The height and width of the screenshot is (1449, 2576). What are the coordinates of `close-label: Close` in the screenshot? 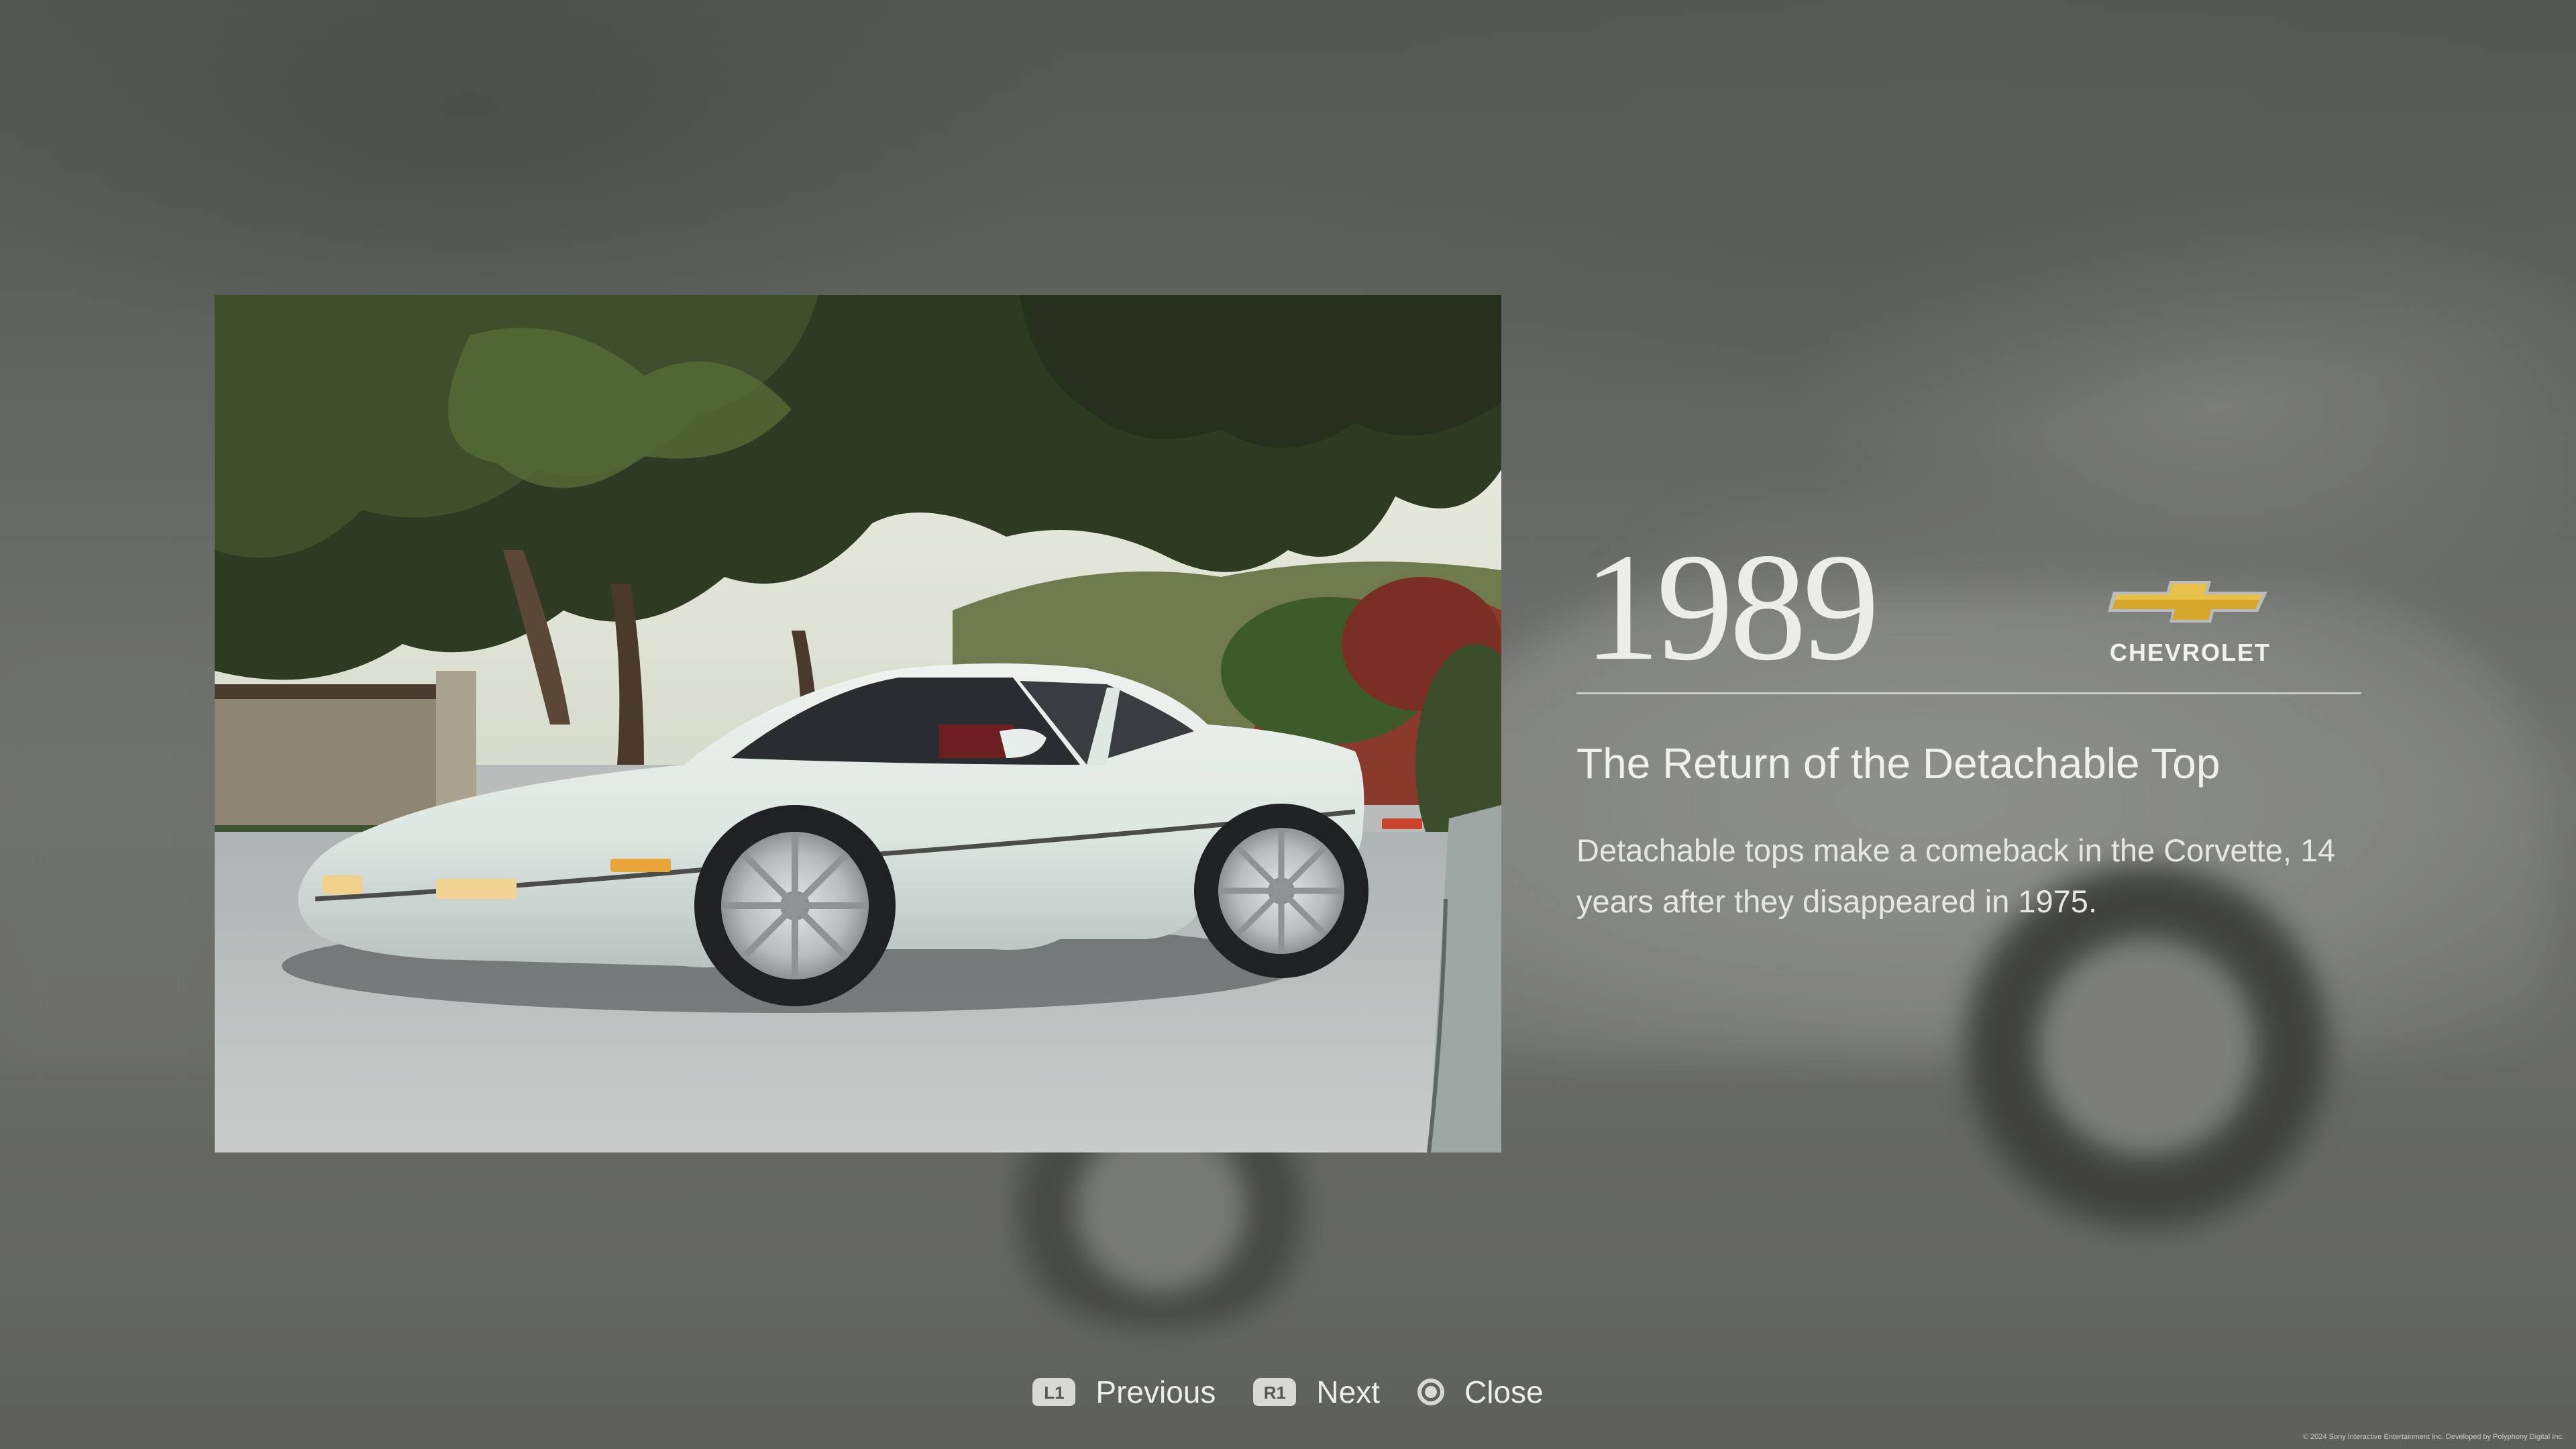 It's located at (1504, 1392).